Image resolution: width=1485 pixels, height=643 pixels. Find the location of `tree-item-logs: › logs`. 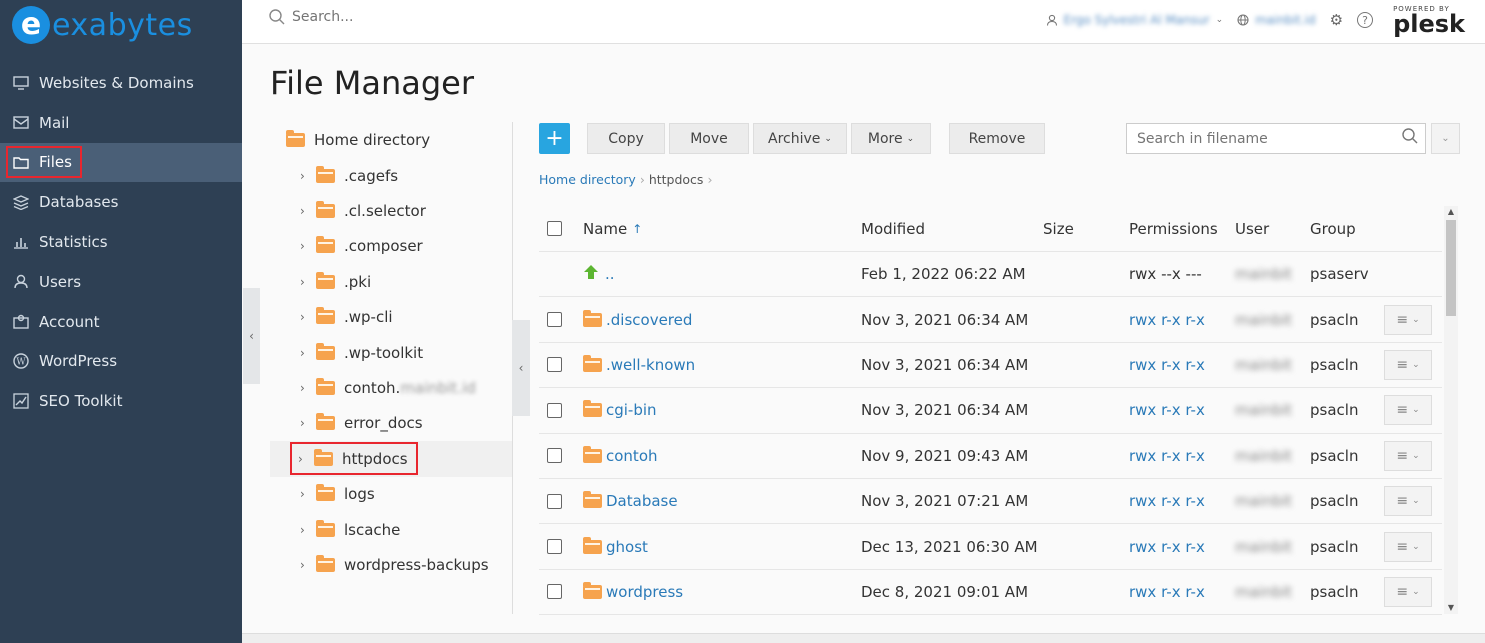

tree-item-logs: › logs is located at coordinates (391, 494).